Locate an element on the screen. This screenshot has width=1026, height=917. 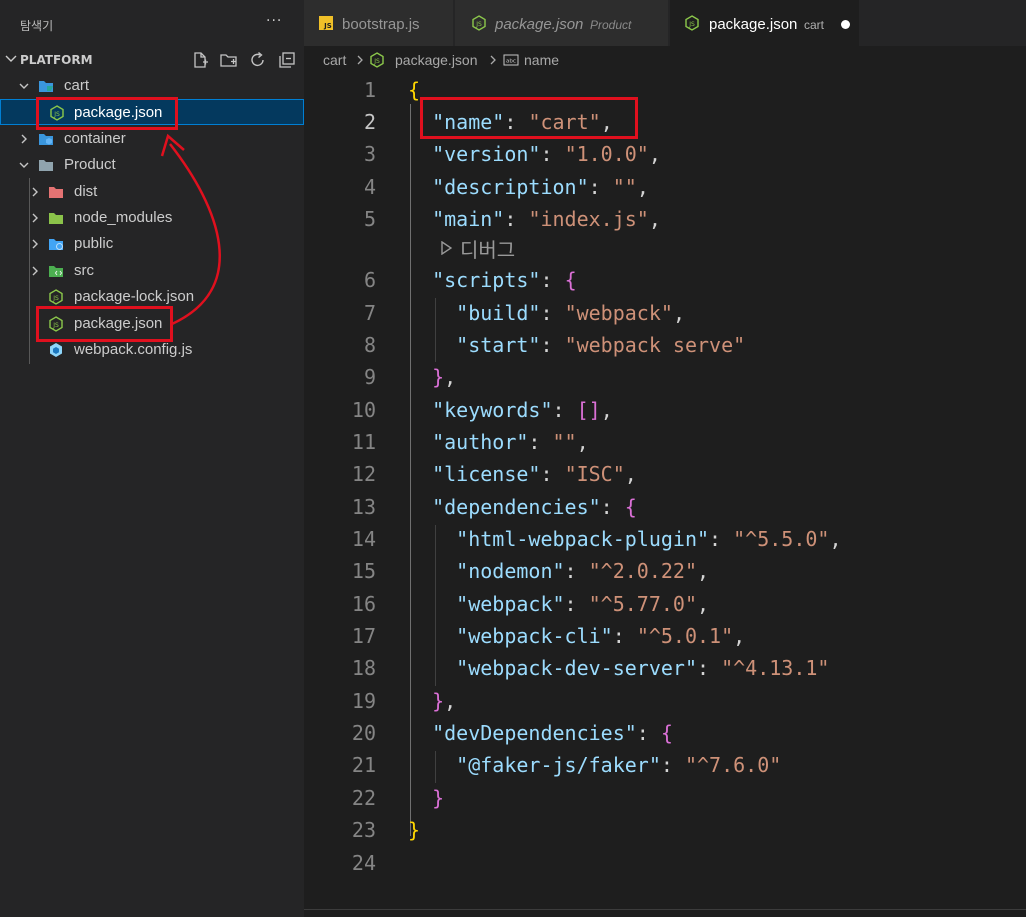
tree-item-label: webpack.config.js is located at coordinates (133, 349).